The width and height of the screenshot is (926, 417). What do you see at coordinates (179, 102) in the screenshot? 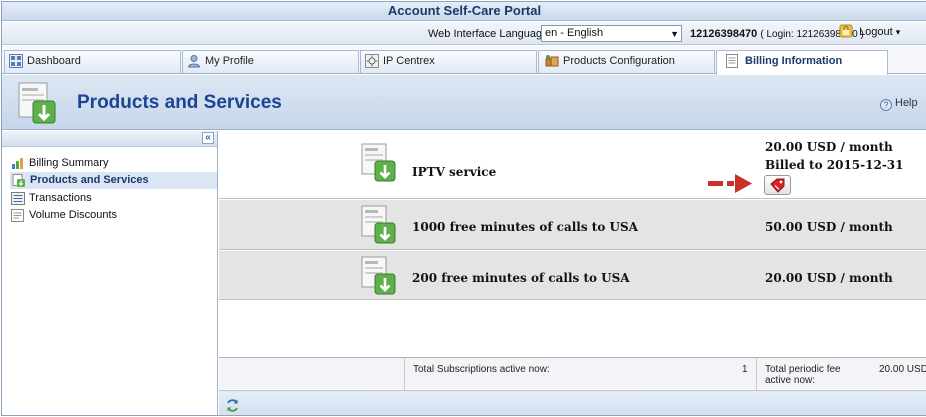
I see `page-title: Products and Services` at bounding box center [179, 102].